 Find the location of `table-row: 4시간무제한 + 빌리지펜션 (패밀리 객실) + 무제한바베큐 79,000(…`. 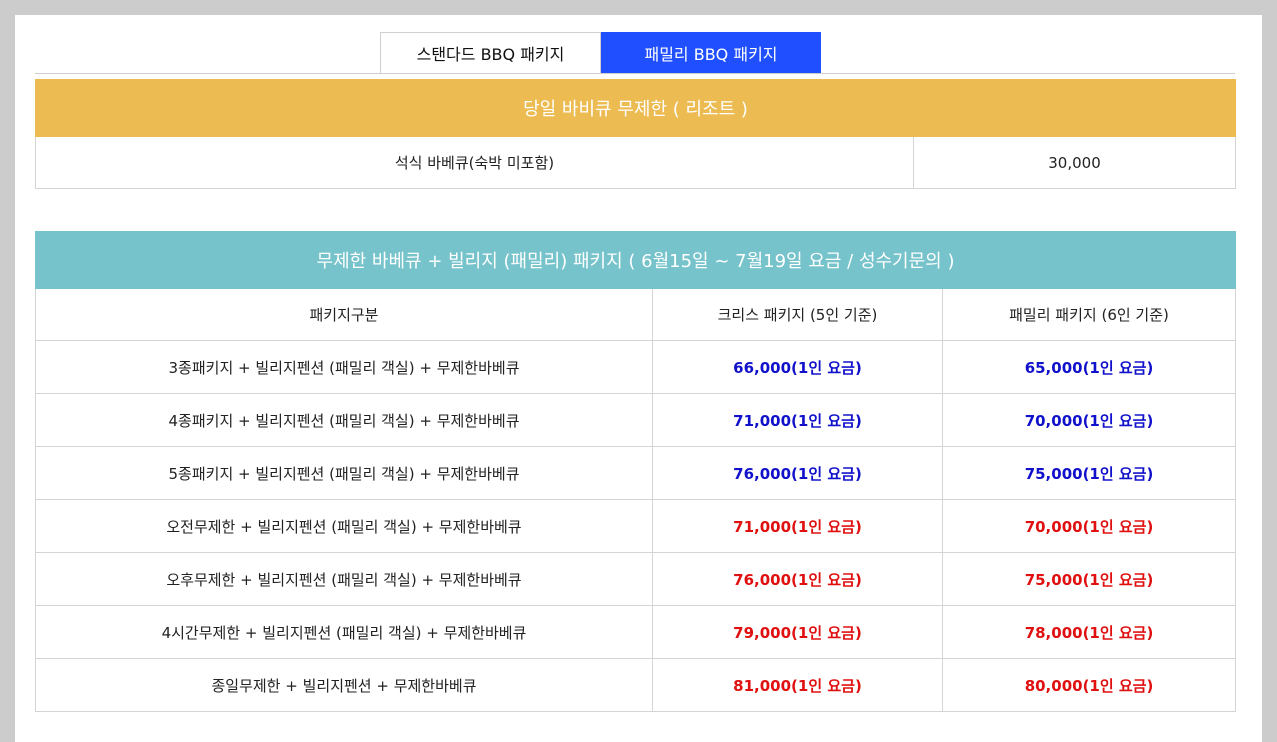

table-row: 4시간무제한 + 빌리지펜션 (패밀리 객실) + 무제한바베큐 79,000(… is located at coordinates (636, 632).